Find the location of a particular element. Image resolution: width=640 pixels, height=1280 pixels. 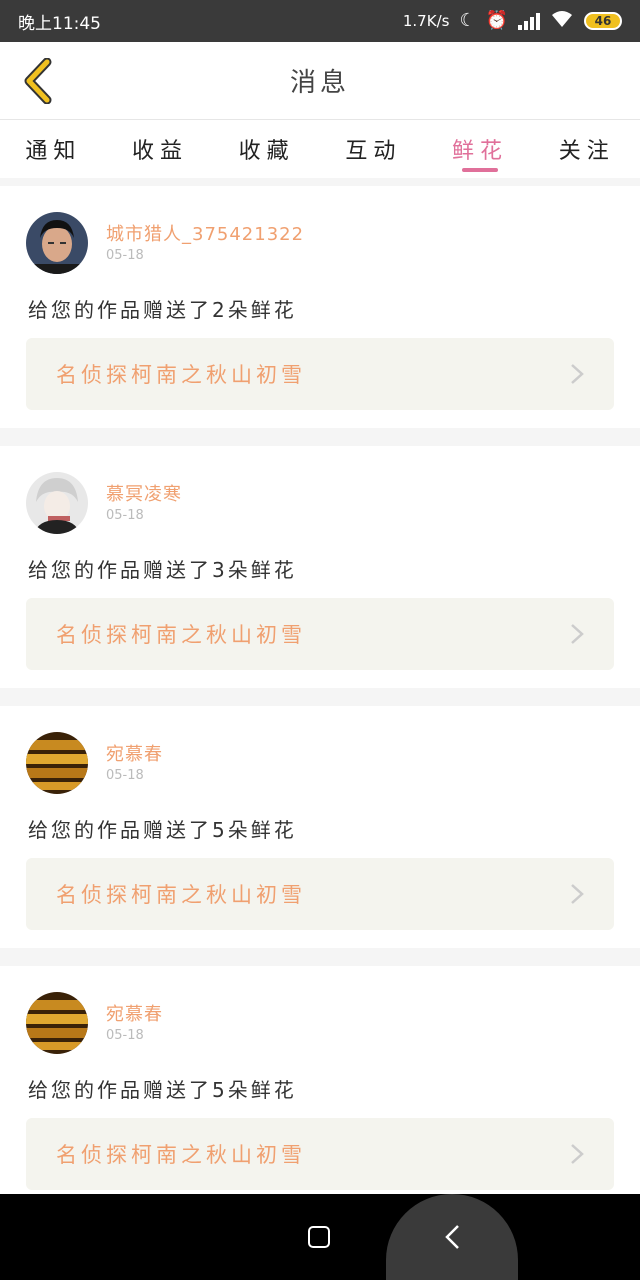

back-button is located at coordinates (38, 81).